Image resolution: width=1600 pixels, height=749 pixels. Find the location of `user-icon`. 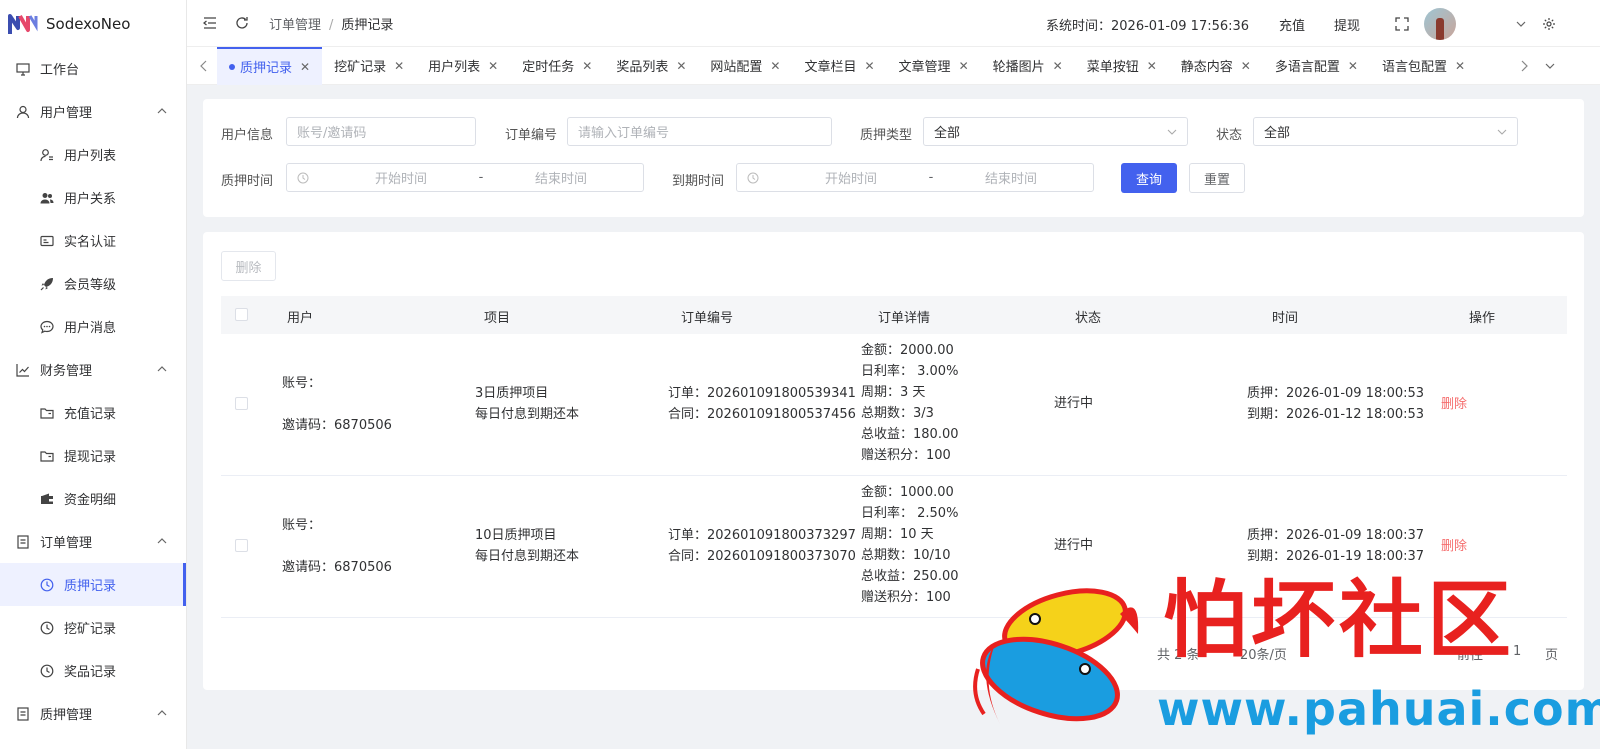

user-icon is located at coordinates (23, 112).